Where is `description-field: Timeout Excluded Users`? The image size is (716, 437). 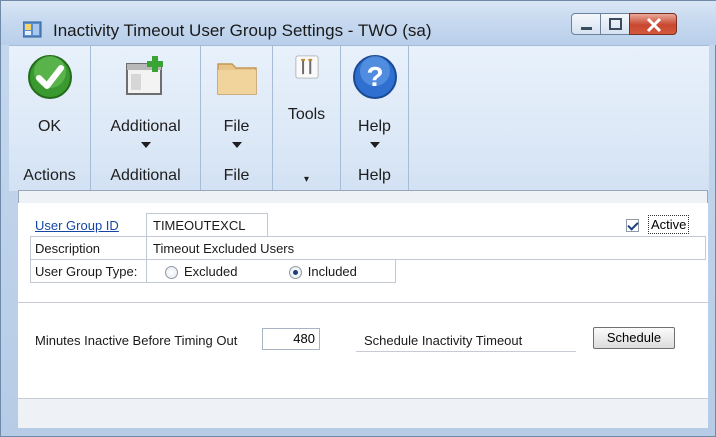
description-field: Timeout Excluded Users is located at coordinates (426, 248).